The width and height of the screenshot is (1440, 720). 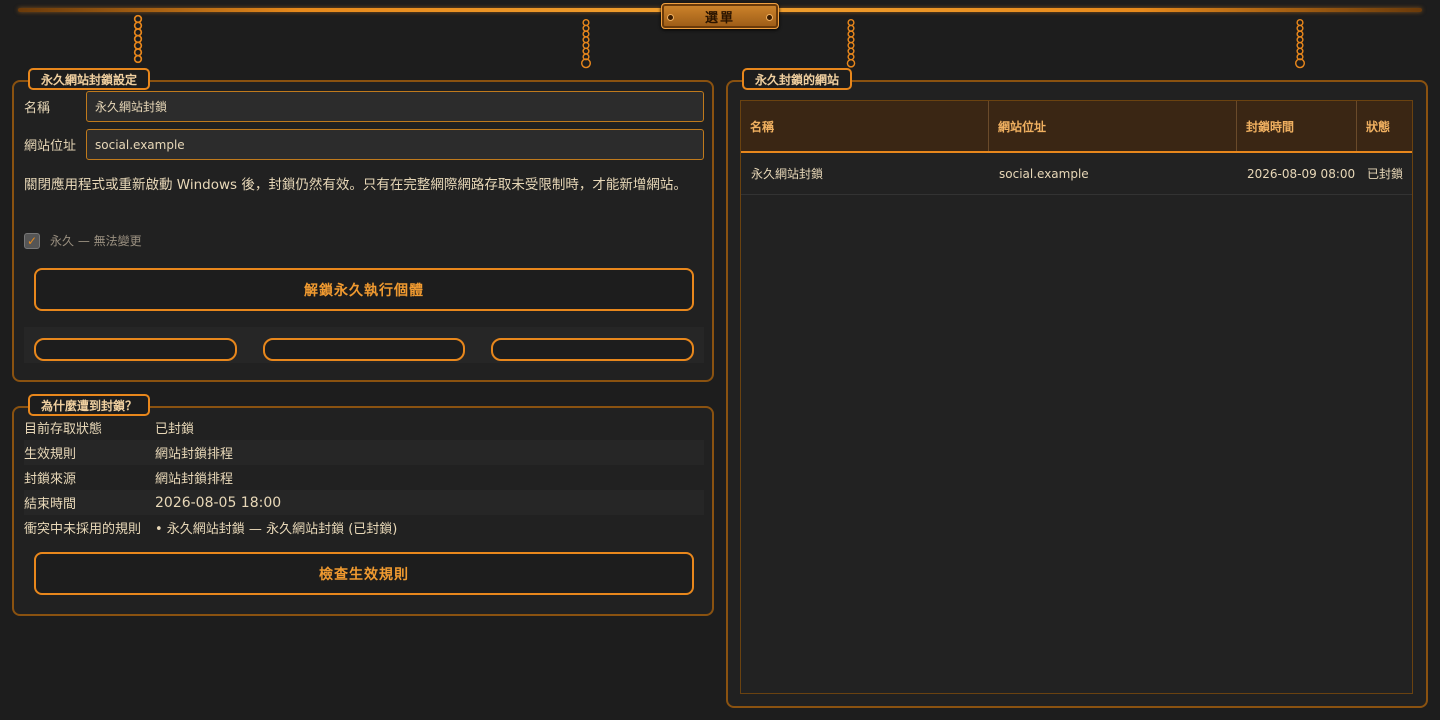 I want to click on check-effective-rules-button: 檢查生效規則, so click(x=364, y=573).